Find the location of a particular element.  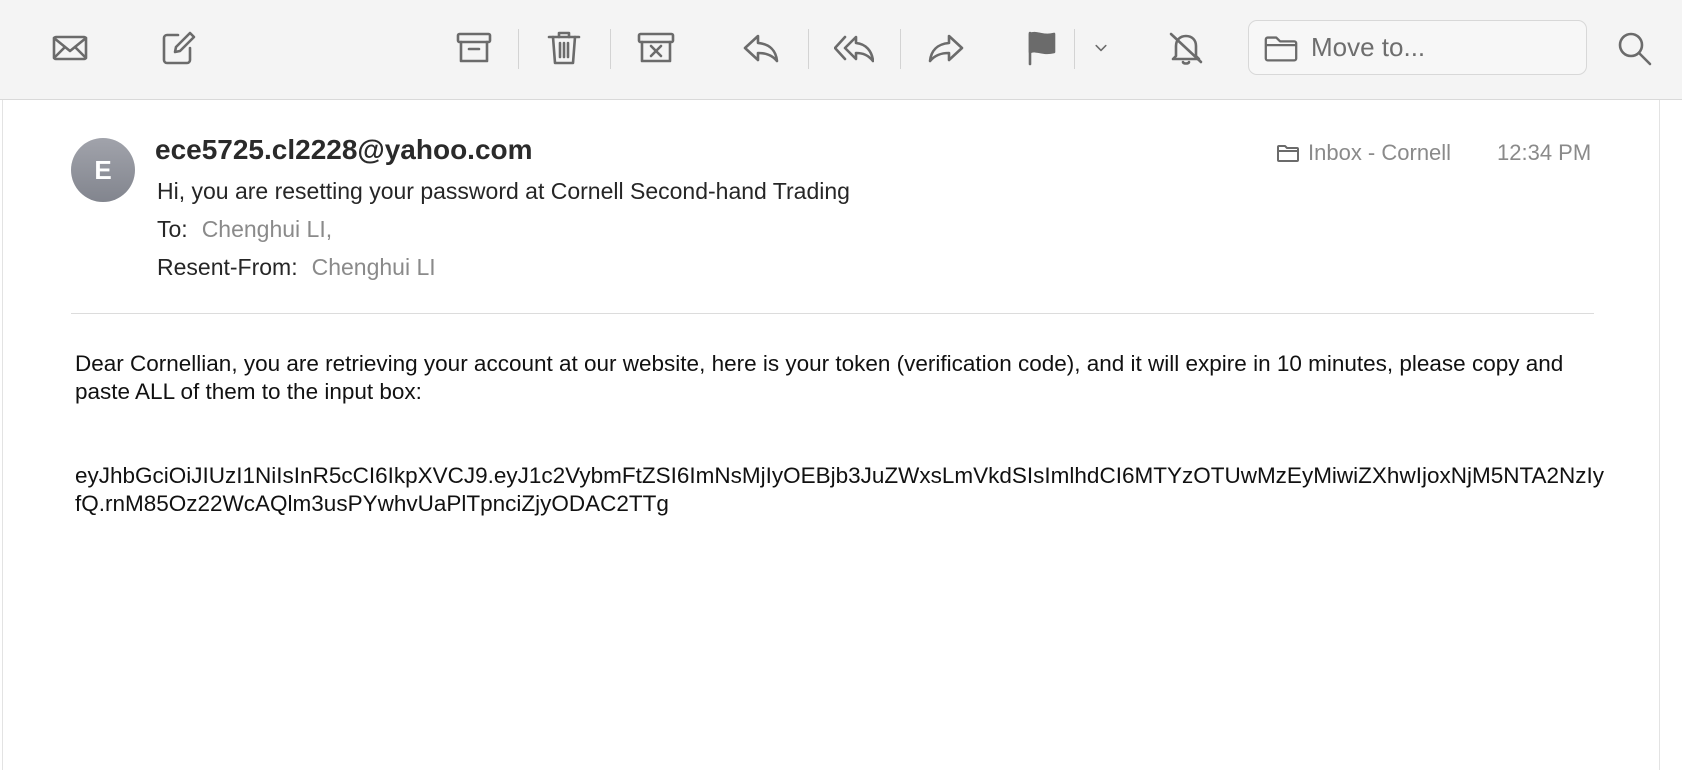

resent-from-row: Resent-From: Chenghui LI is located at coordinates (296, 267).